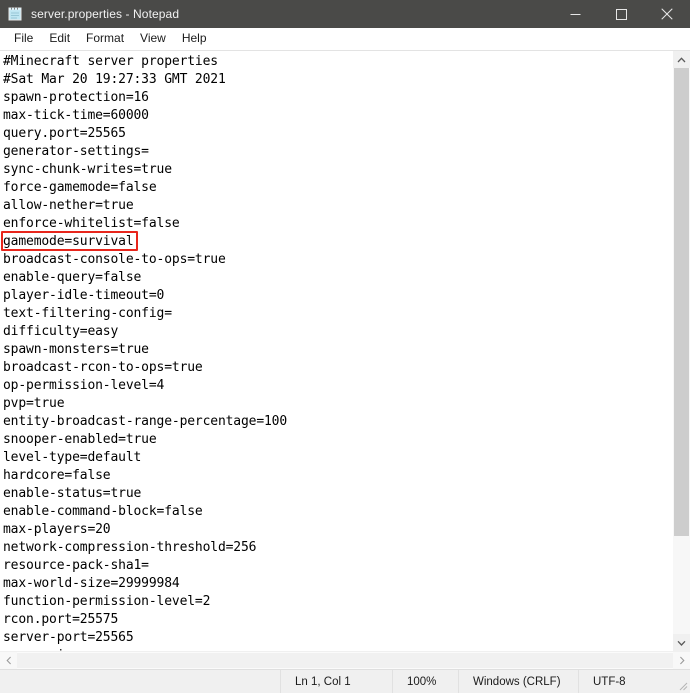 The height and width of the screenshot is (693, 690). What do you see at coordinates (91, 223) in the screenshot?
I see `text-line: enforce-whitelist=false` at bounding box center [91, 223].